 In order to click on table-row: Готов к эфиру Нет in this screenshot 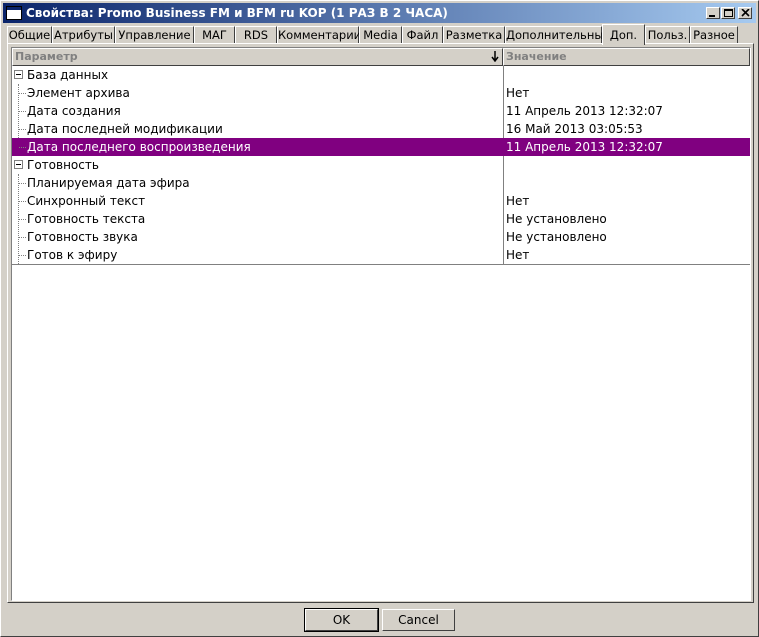, I will do `click(381, 255)`.